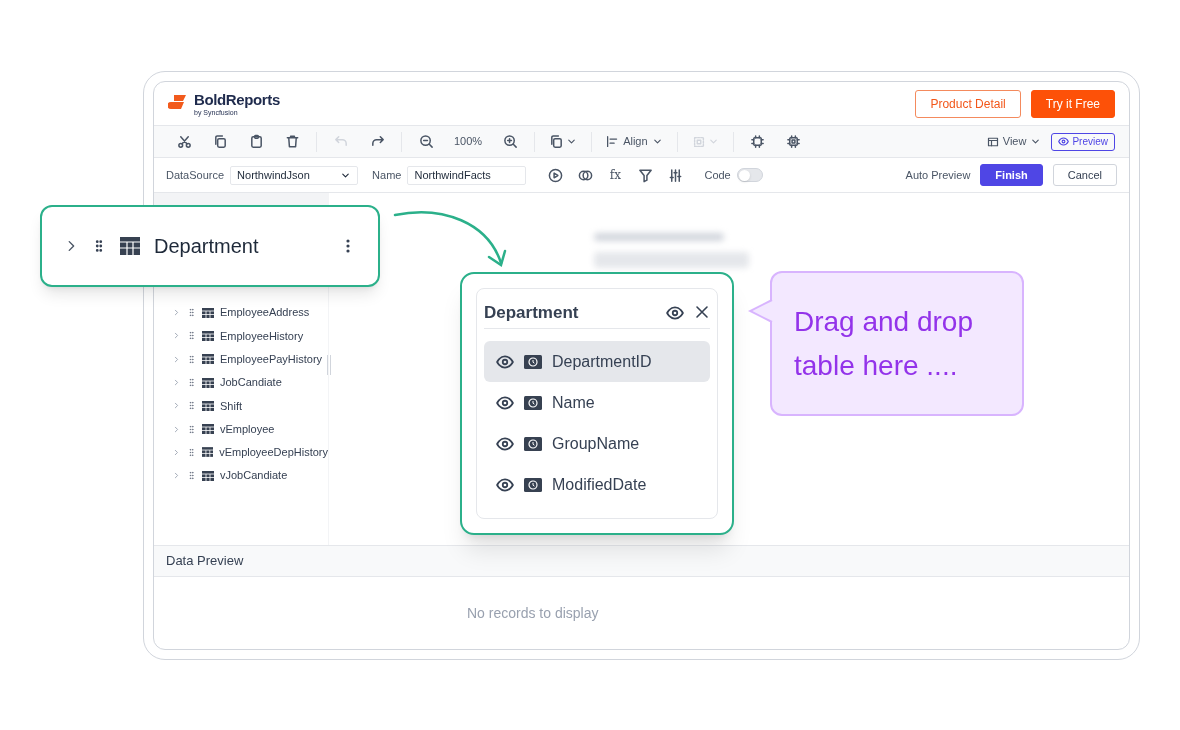 The width and height of the screenshot is (1180, 730). Describe the element at coordinates (195, 175) in the screenshot. I see `datasource-label: DataSource` at that location.